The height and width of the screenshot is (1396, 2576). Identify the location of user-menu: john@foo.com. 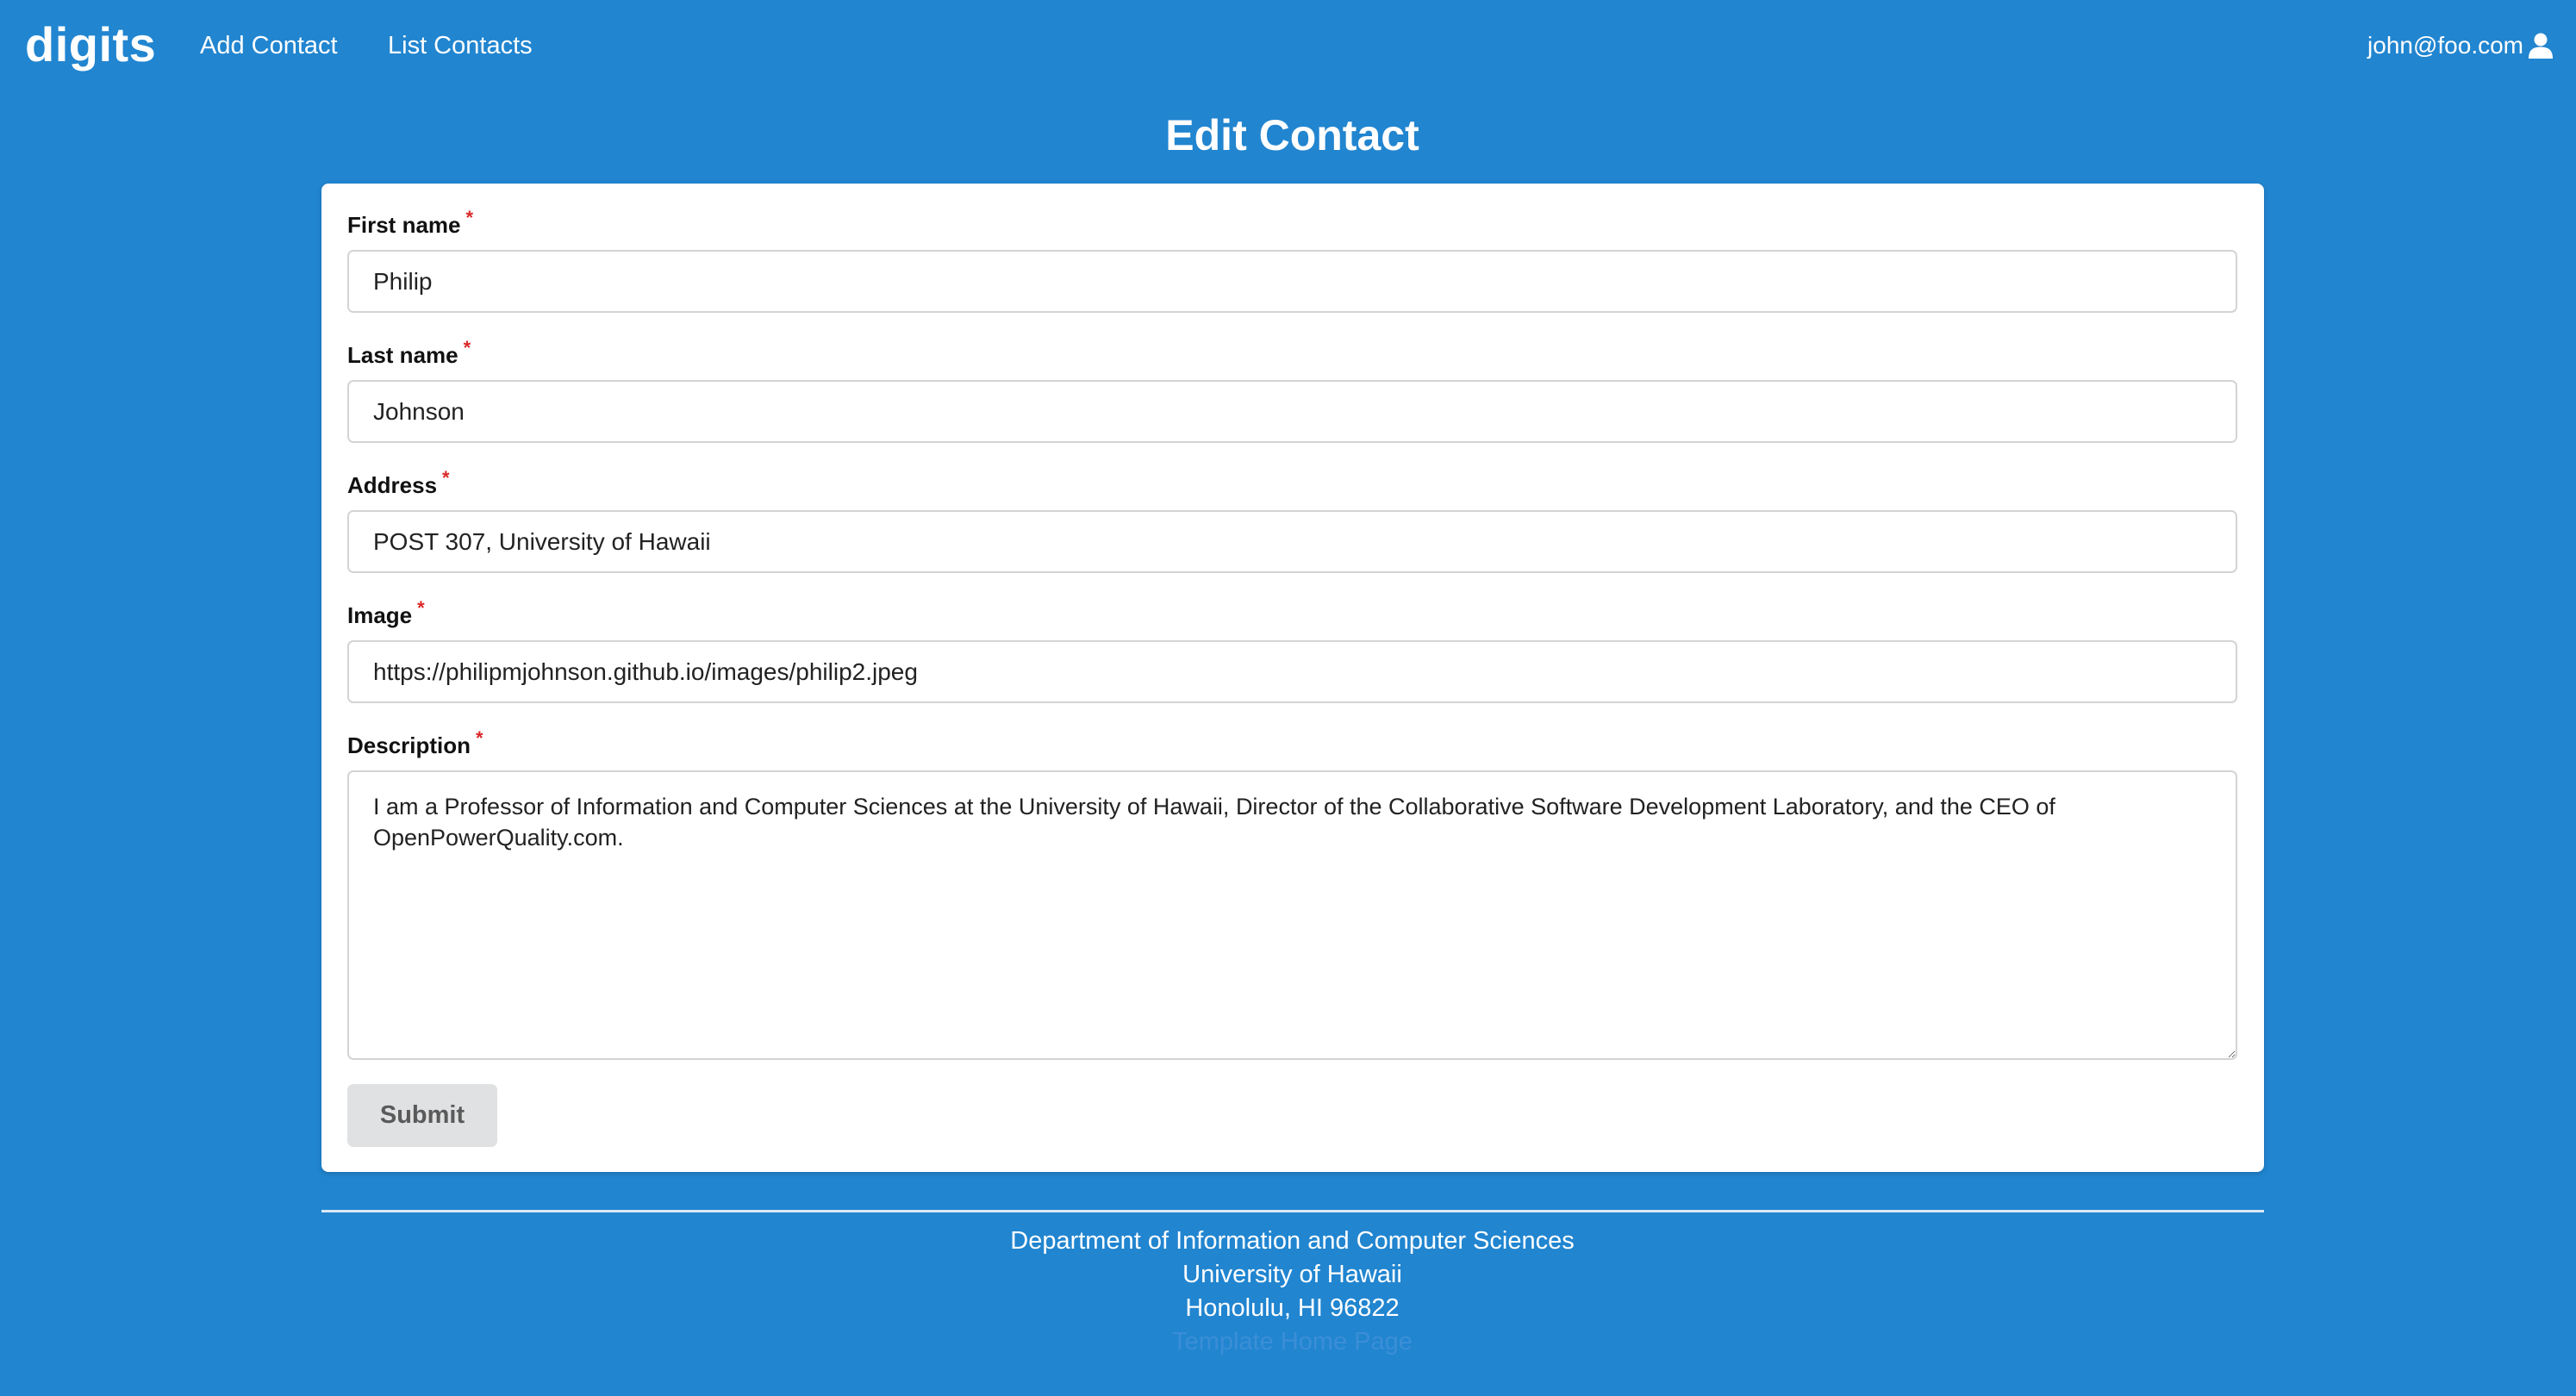
(2460, 45).